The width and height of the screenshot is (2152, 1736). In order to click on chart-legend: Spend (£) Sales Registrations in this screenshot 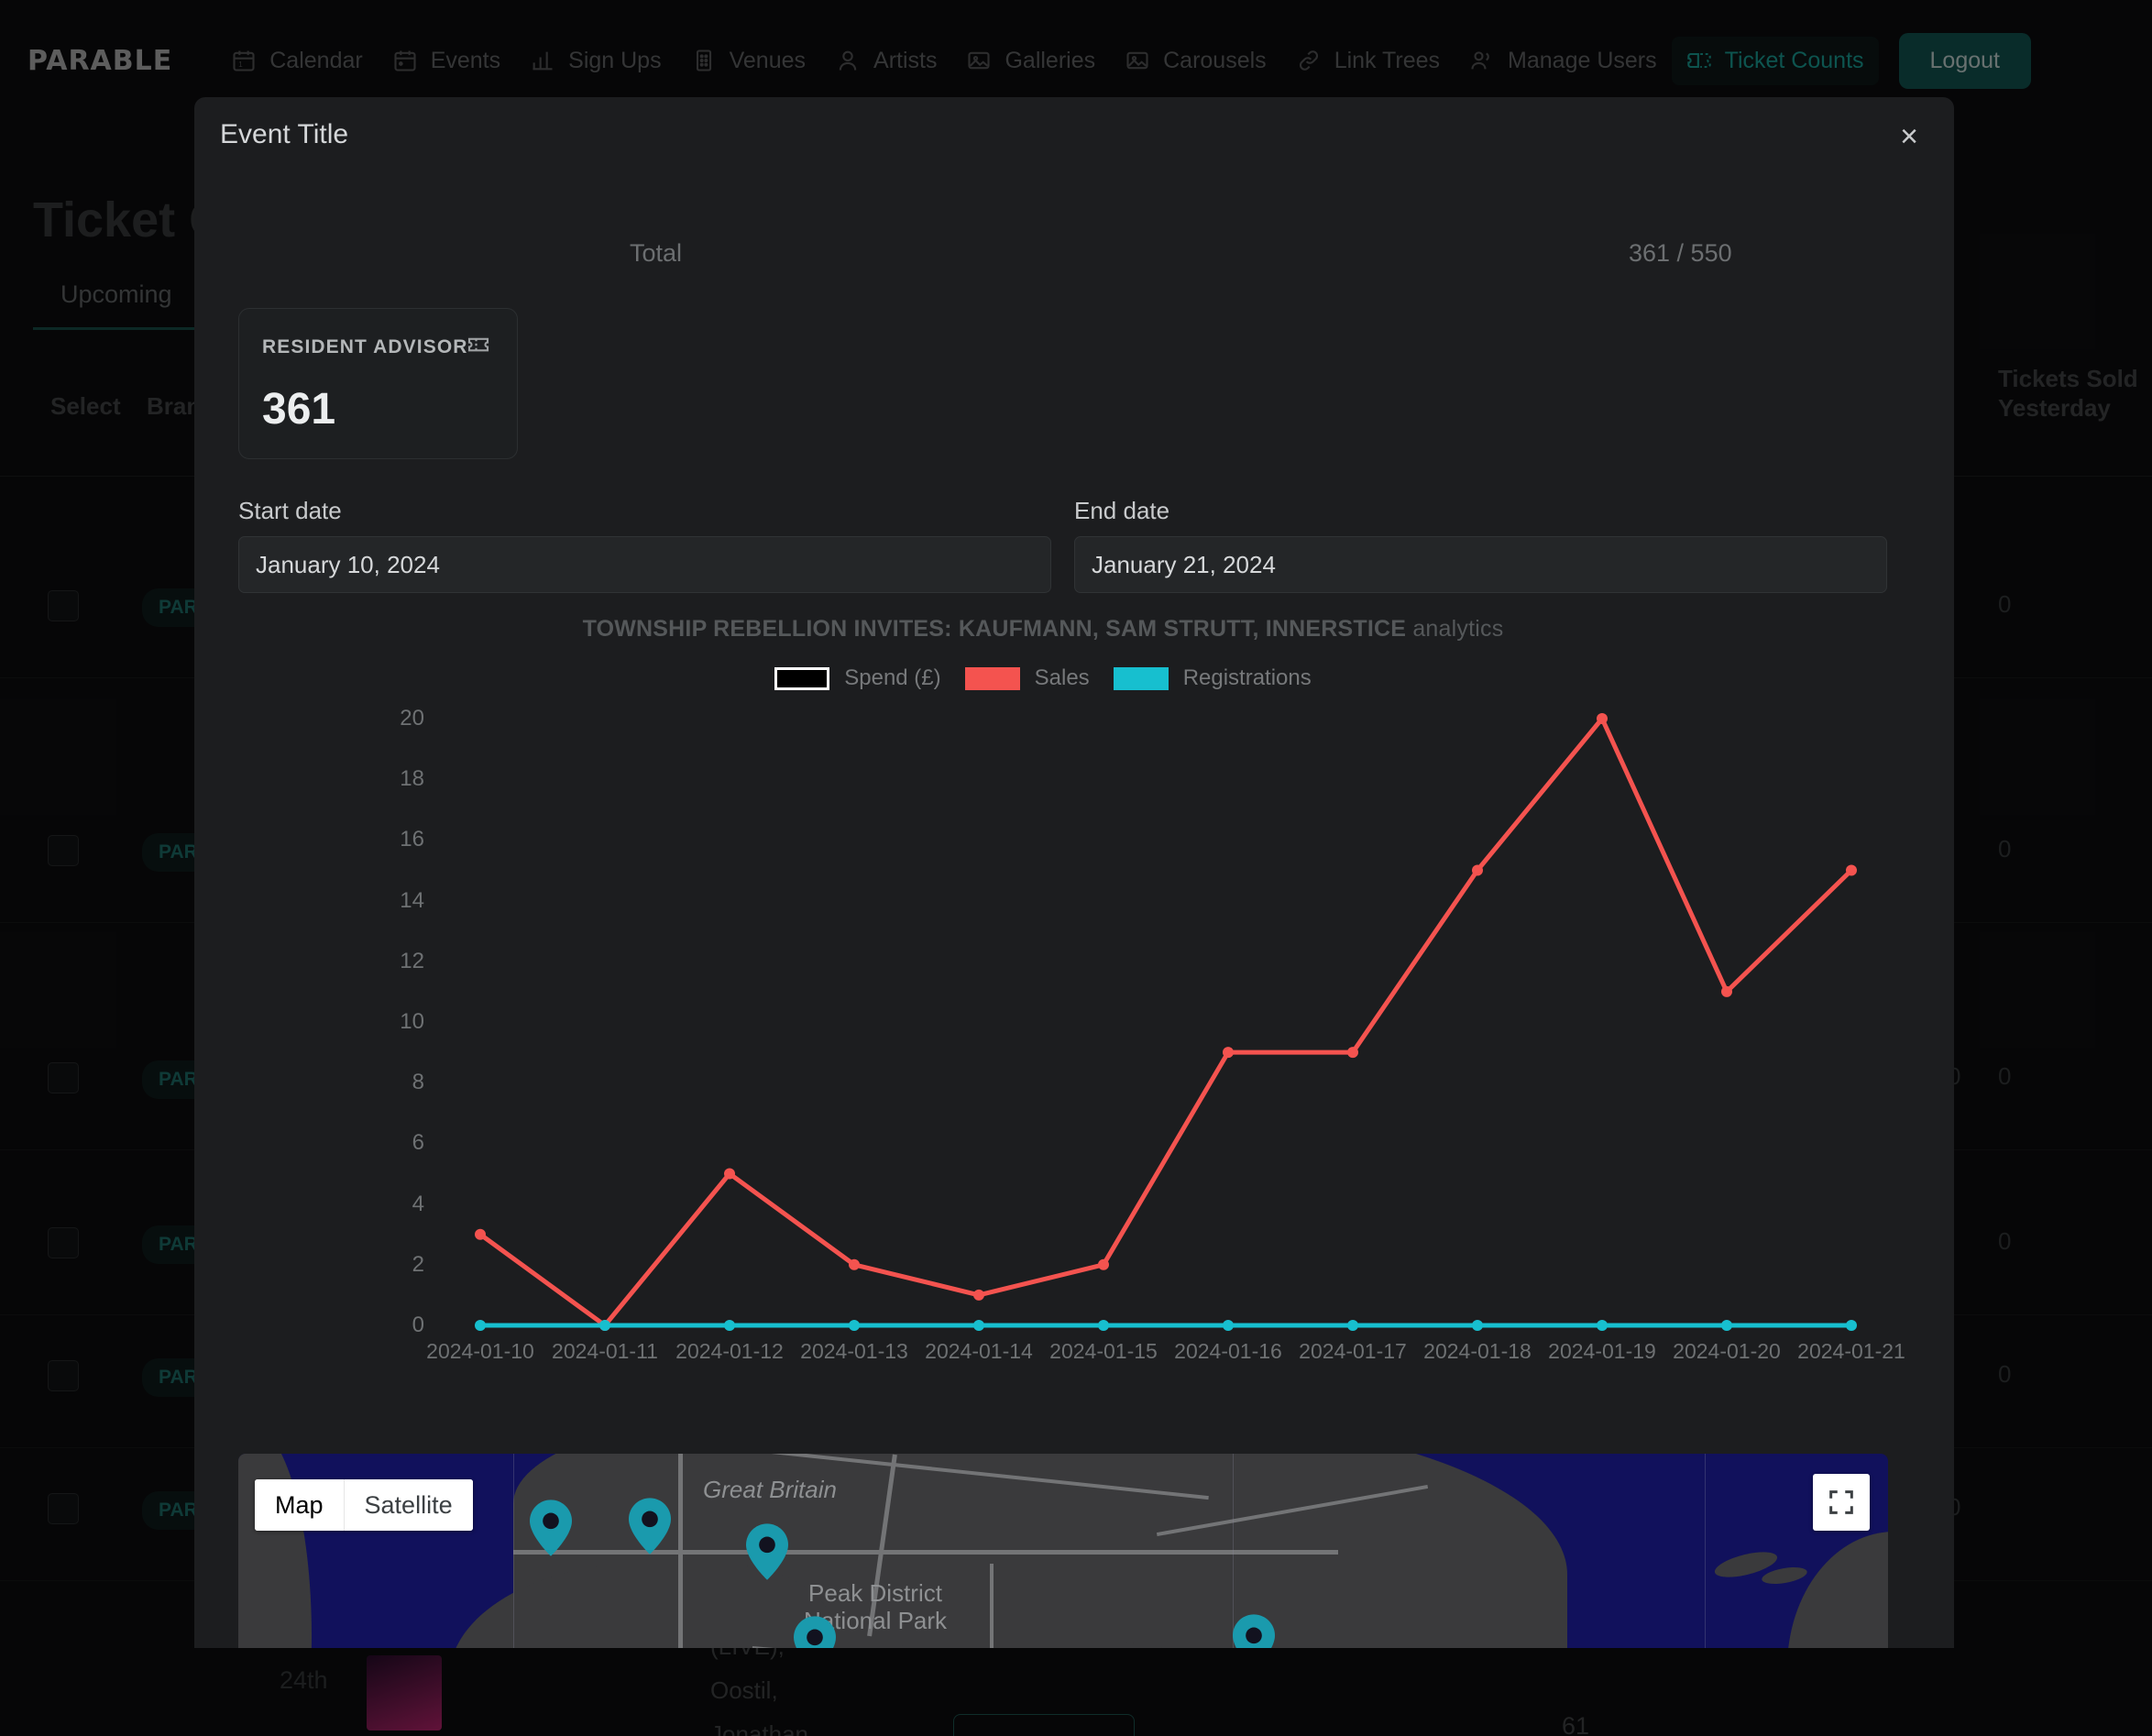, I will do `click(1043, 678)`.